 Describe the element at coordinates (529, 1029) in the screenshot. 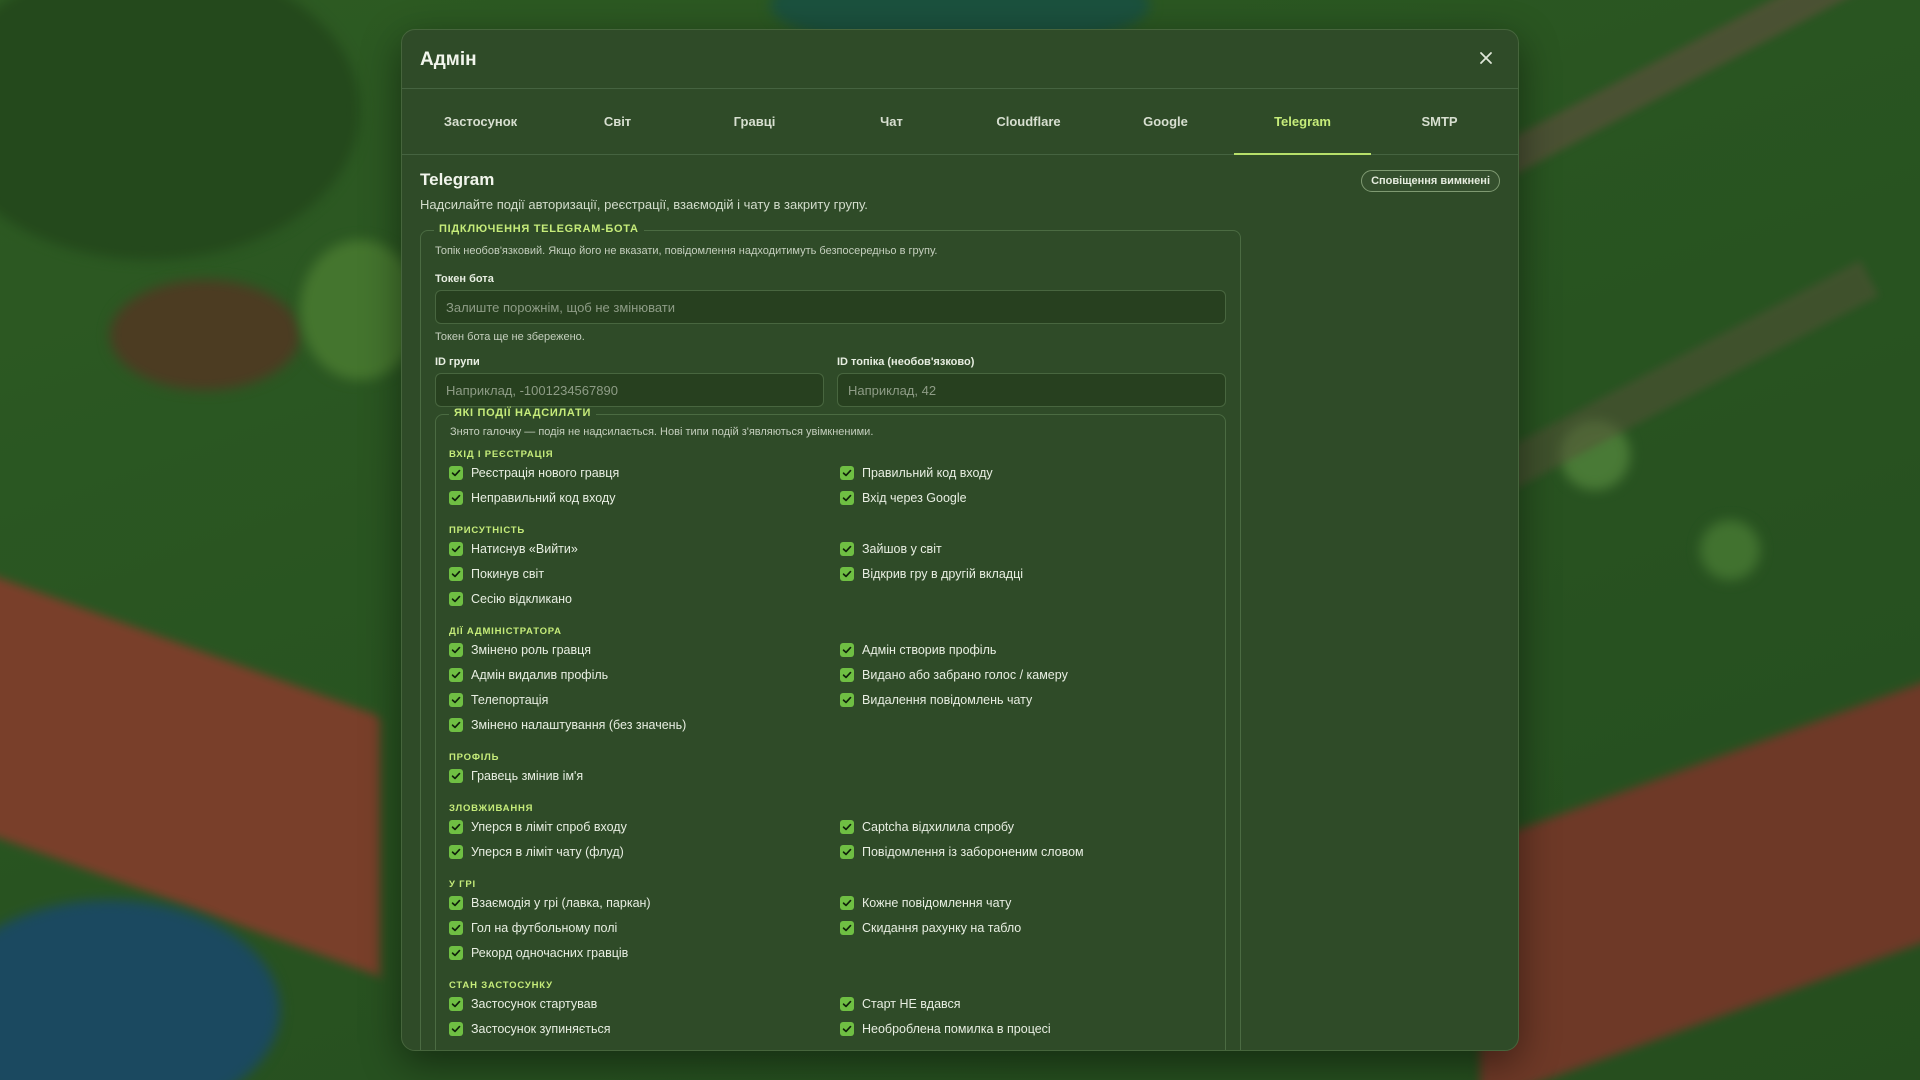

I see `event-checkbox-row: Застосунок зупиняється` at that location.